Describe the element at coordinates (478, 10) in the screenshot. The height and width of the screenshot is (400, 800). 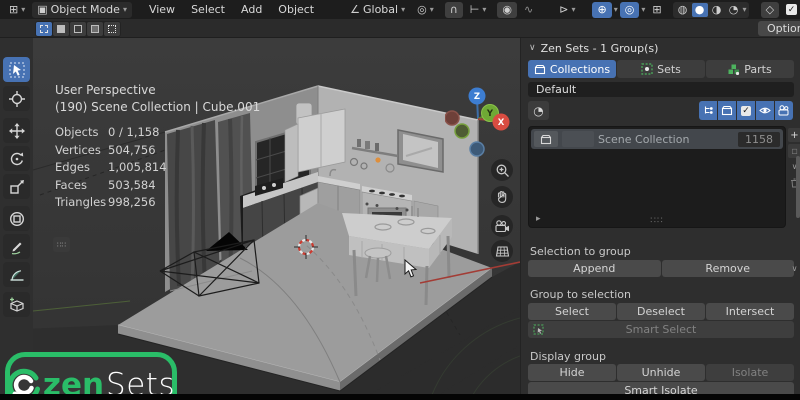
I see `snap-target-dropdown: ⊢ ▾` at that location.